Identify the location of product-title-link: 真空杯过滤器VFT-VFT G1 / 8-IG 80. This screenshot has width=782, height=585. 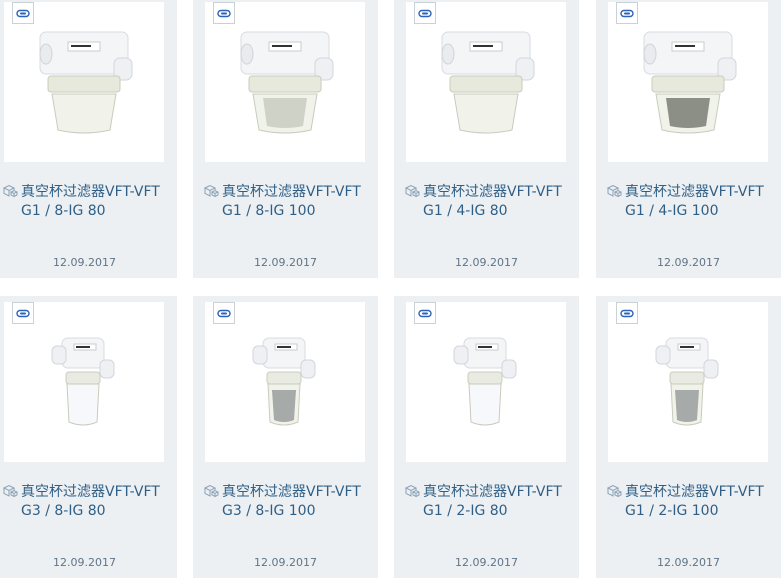
(87, 202).